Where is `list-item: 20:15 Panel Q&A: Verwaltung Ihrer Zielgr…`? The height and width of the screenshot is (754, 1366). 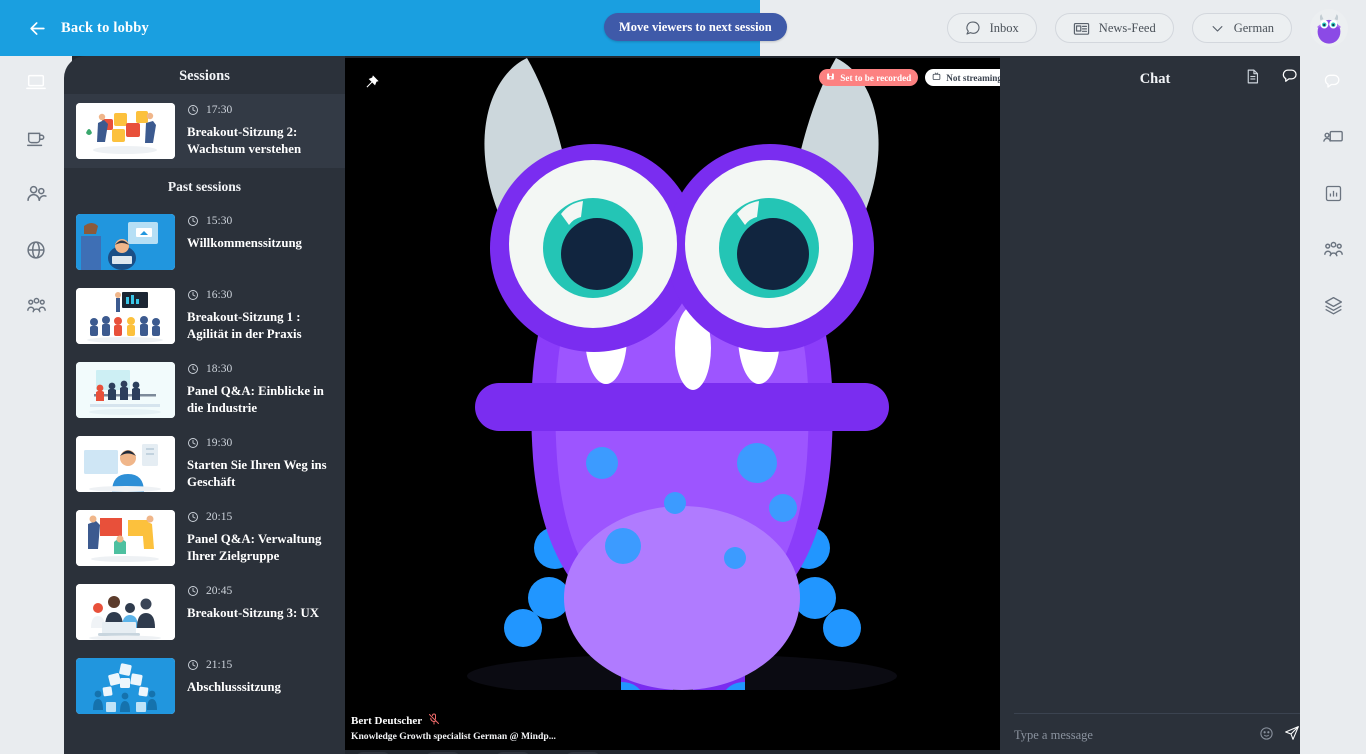 list-item: 20:15 Panel Q&A: Verwaltung Ihrer Zielgr… is located at coordinates (204, 538).